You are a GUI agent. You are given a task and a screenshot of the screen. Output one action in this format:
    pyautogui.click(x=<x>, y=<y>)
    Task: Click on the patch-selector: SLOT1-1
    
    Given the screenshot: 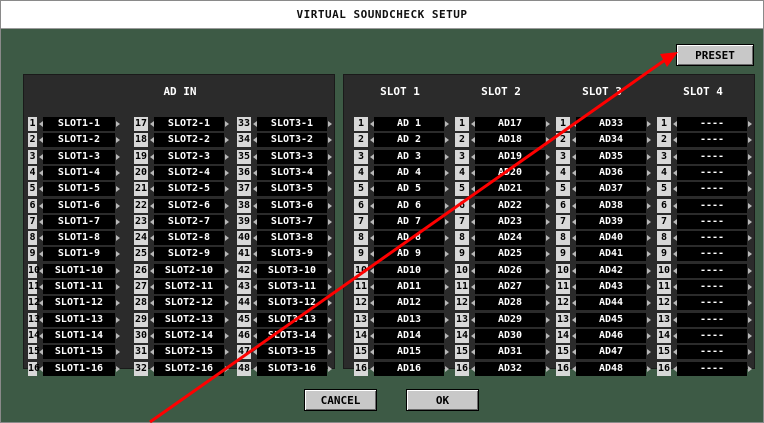 What is the action you would take?
    pyautogui.click(x=79, y=124)
    